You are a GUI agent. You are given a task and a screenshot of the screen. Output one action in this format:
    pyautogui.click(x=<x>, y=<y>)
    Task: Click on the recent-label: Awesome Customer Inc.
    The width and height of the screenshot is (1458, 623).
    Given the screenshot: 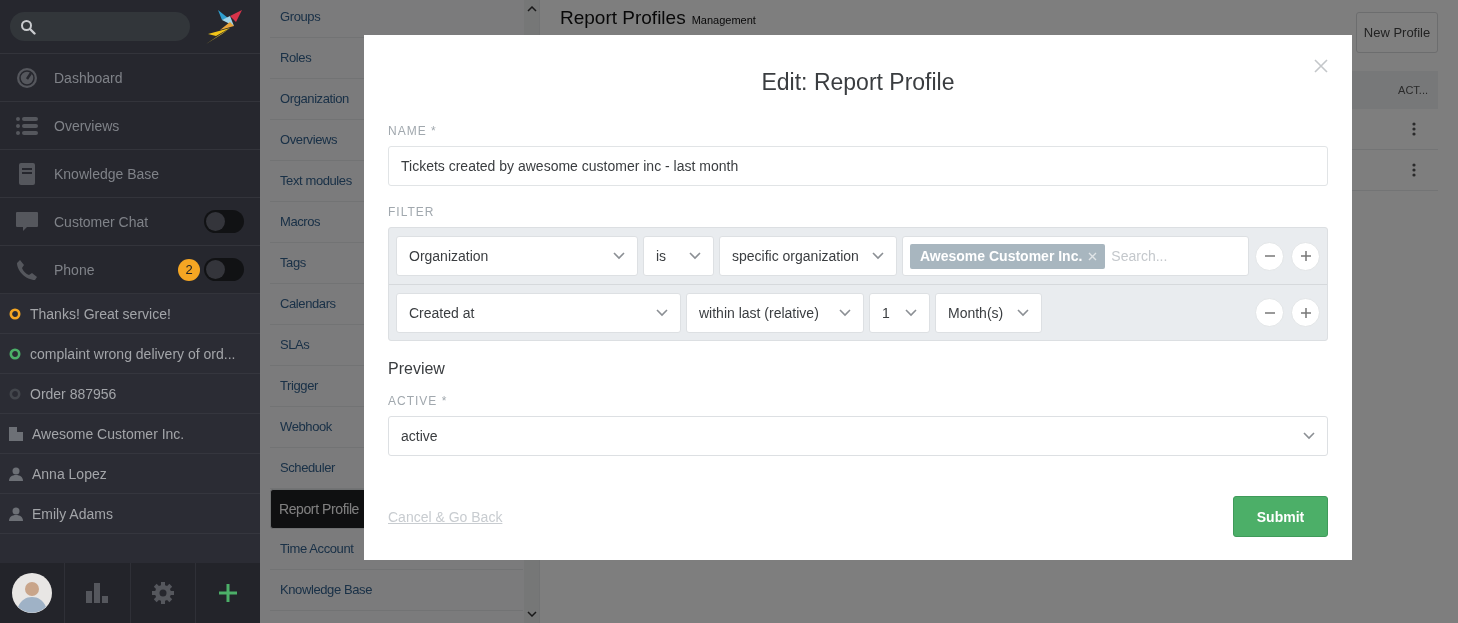 What is the action you would take?
    pyautogui.click(x=108, y=433)
    